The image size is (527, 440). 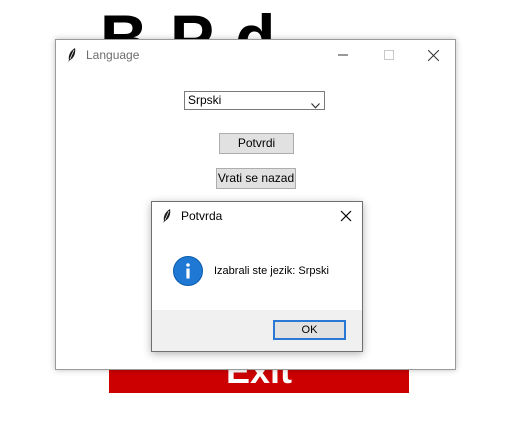 What do you see at coordinates (188, 271) in the screenshot?
I see `info-icon` at bounding box center [188, 271].